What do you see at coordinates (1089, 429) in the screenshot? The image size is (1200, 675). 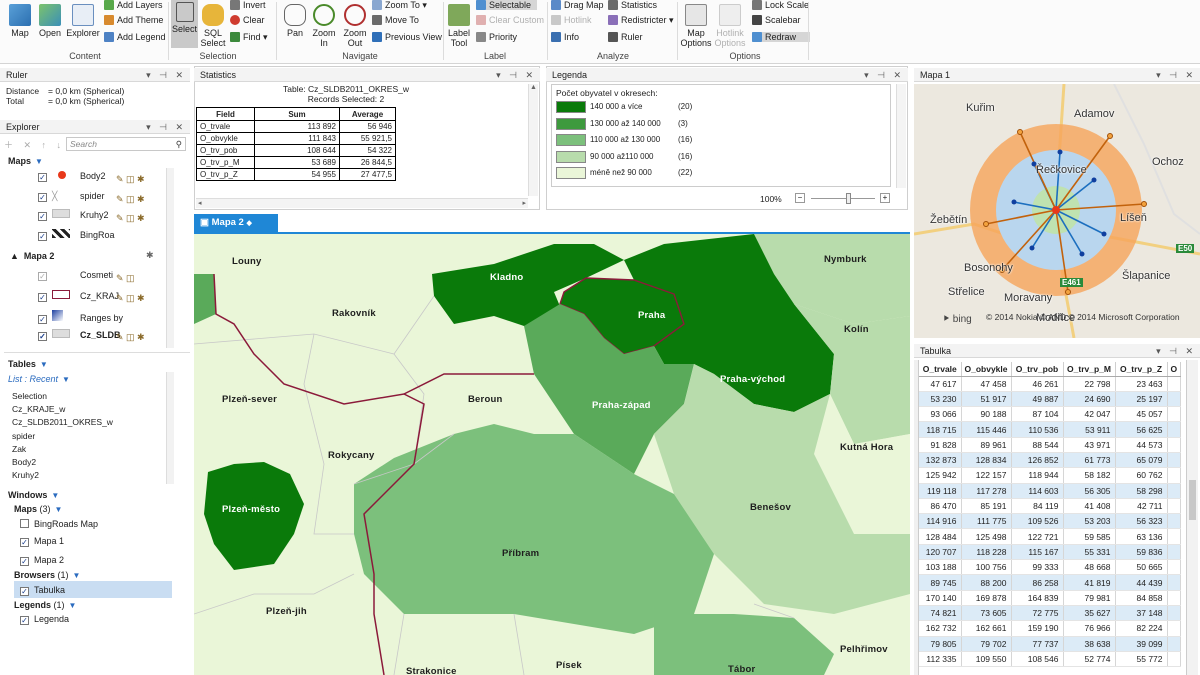 I see `table-cell: 53 911` at bounding box center [1089, 429].